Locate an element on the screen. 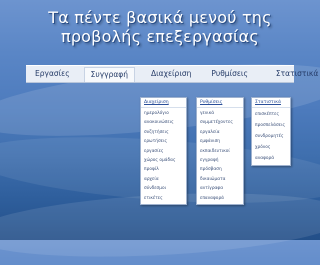 The width and height of the screenshot is (320, 265). dropdown-item: προσπελάσεις is located at coordinates (271, 125).